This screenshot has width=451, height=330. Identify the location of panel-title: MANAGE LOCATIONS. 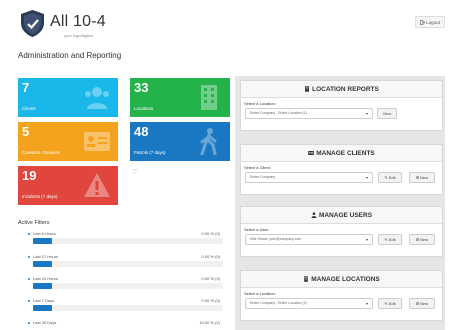
(345, 279).